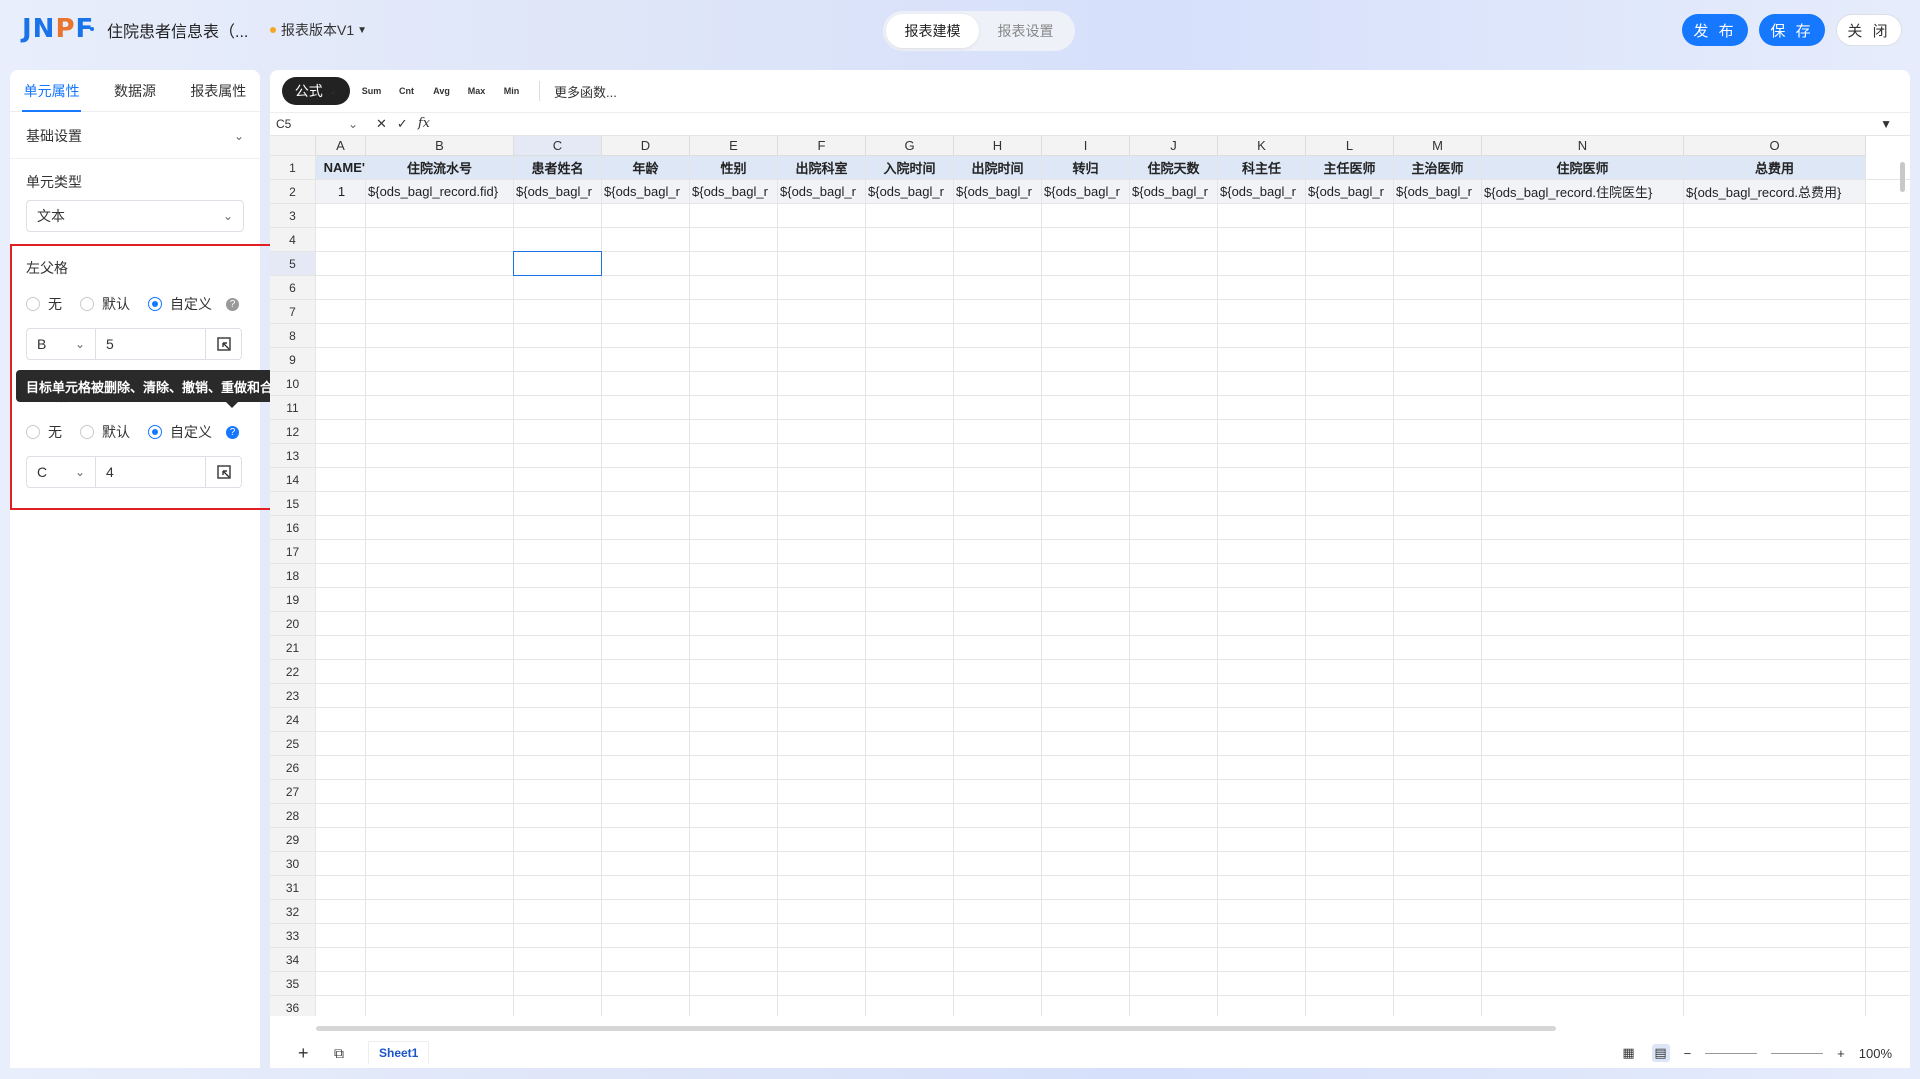 This screenshot has width=1920, height=1079. What do you see at coordinates (822, 146) in the screenshot?
I see `column-header-f: F` at bounding box center [822, 146].